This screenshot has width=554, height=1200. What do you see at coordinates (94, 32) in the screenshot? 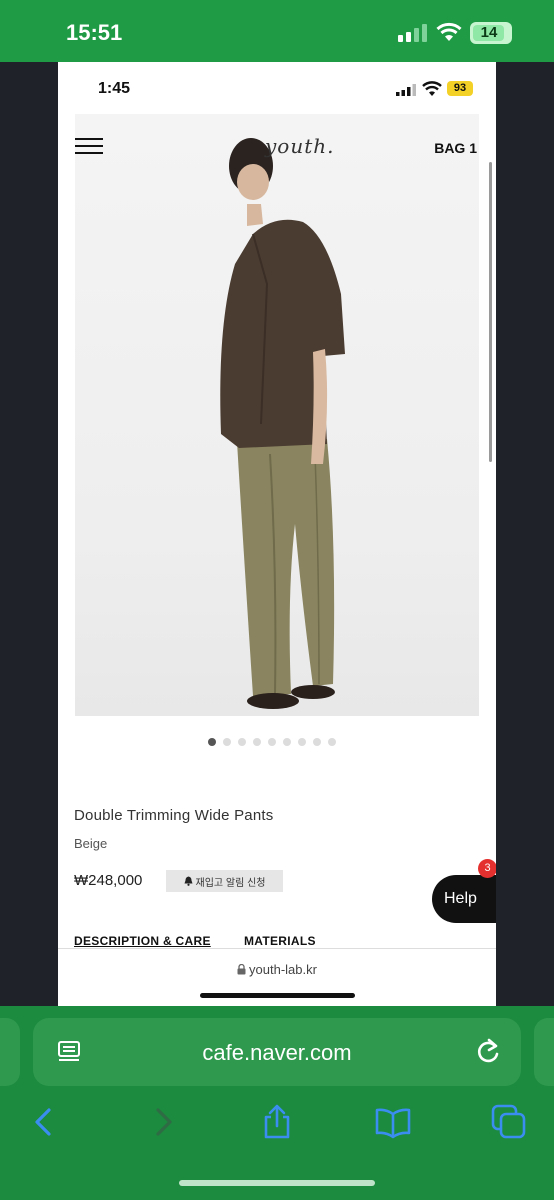
I see `outer-clock: 15:51` at bounding box center [94, 32].